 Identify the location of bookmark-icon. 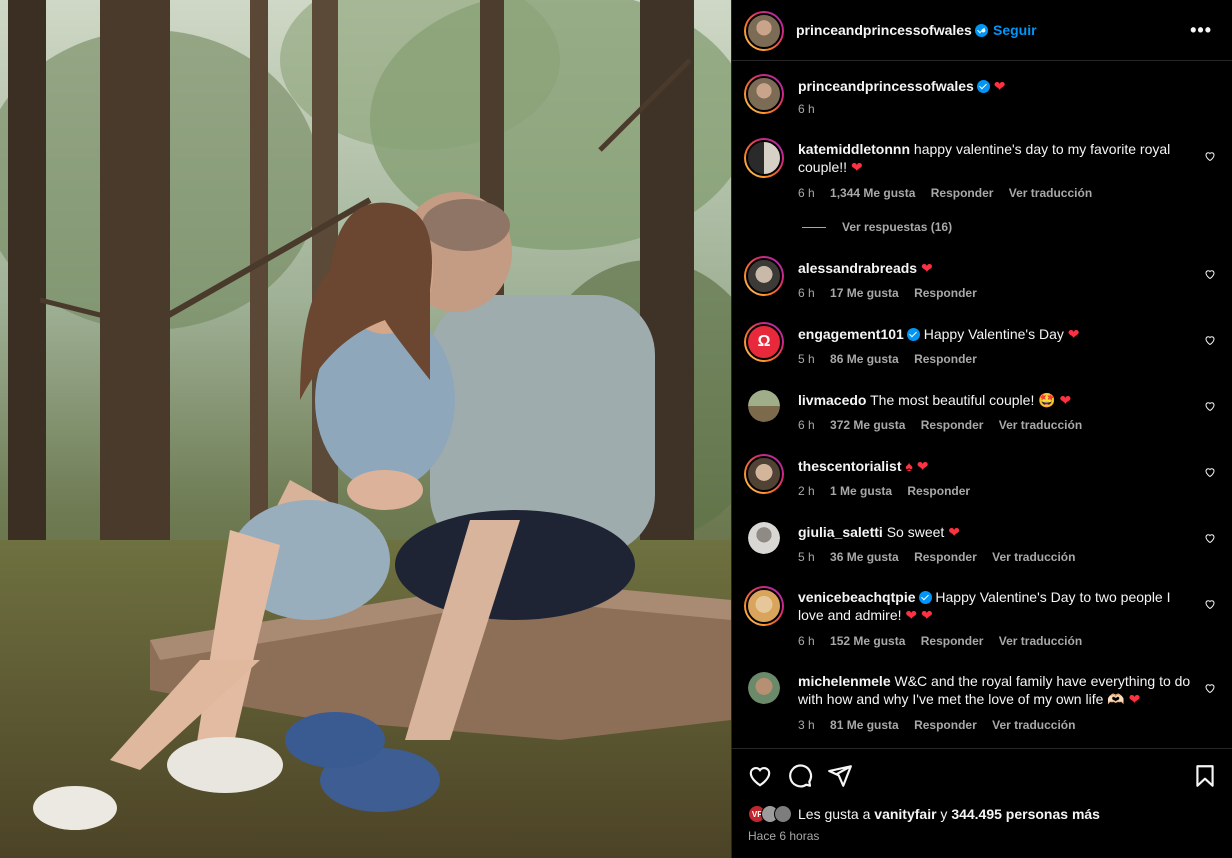
(1205, 776).